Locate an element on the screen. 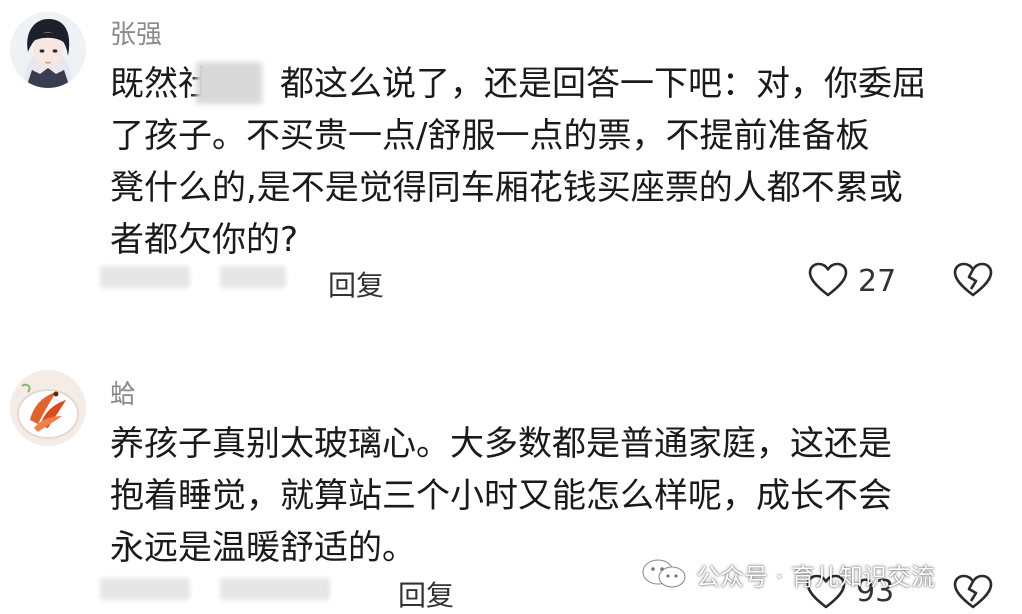  comment-text-line: 抱着睡觉，就算站三个小时又能怎么样呢，成长不会 is located at coordinates (501, 496).